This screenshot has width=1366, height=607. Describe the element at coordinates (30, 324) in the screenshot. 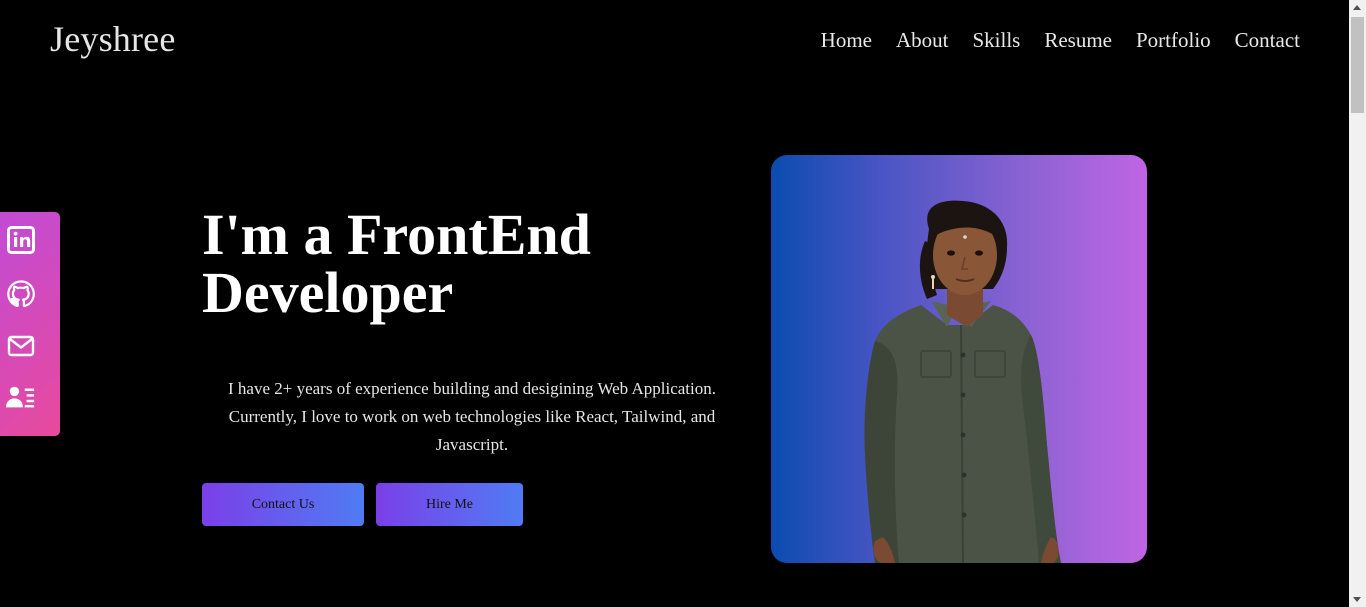

I see `social-sidebar` at that location.